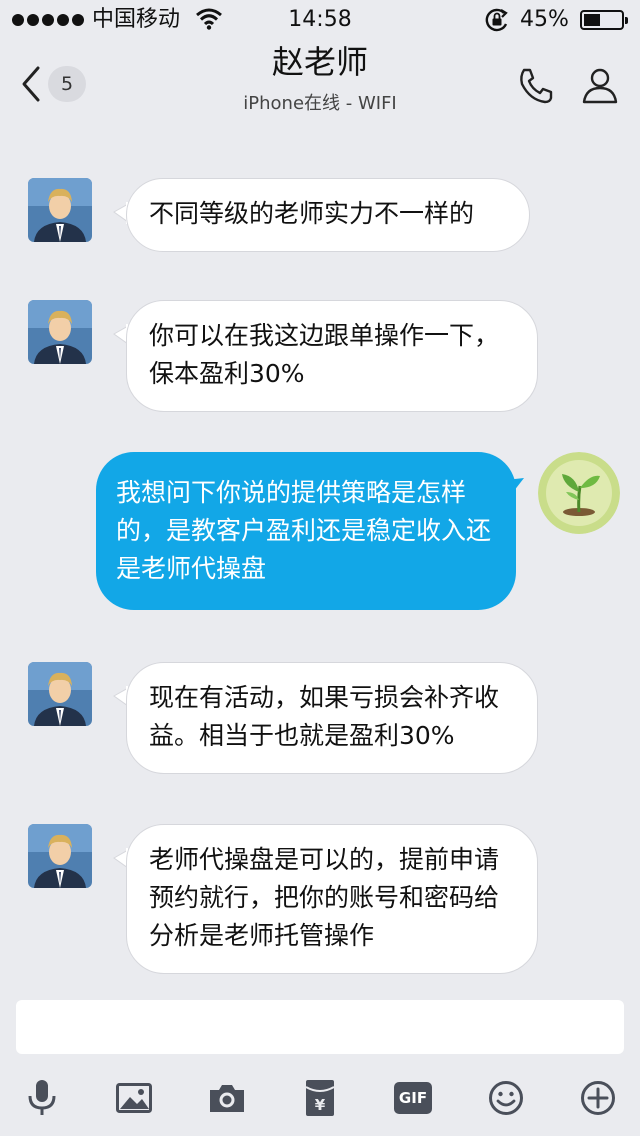  I want to click on plus-icon, so click(598, 1098).